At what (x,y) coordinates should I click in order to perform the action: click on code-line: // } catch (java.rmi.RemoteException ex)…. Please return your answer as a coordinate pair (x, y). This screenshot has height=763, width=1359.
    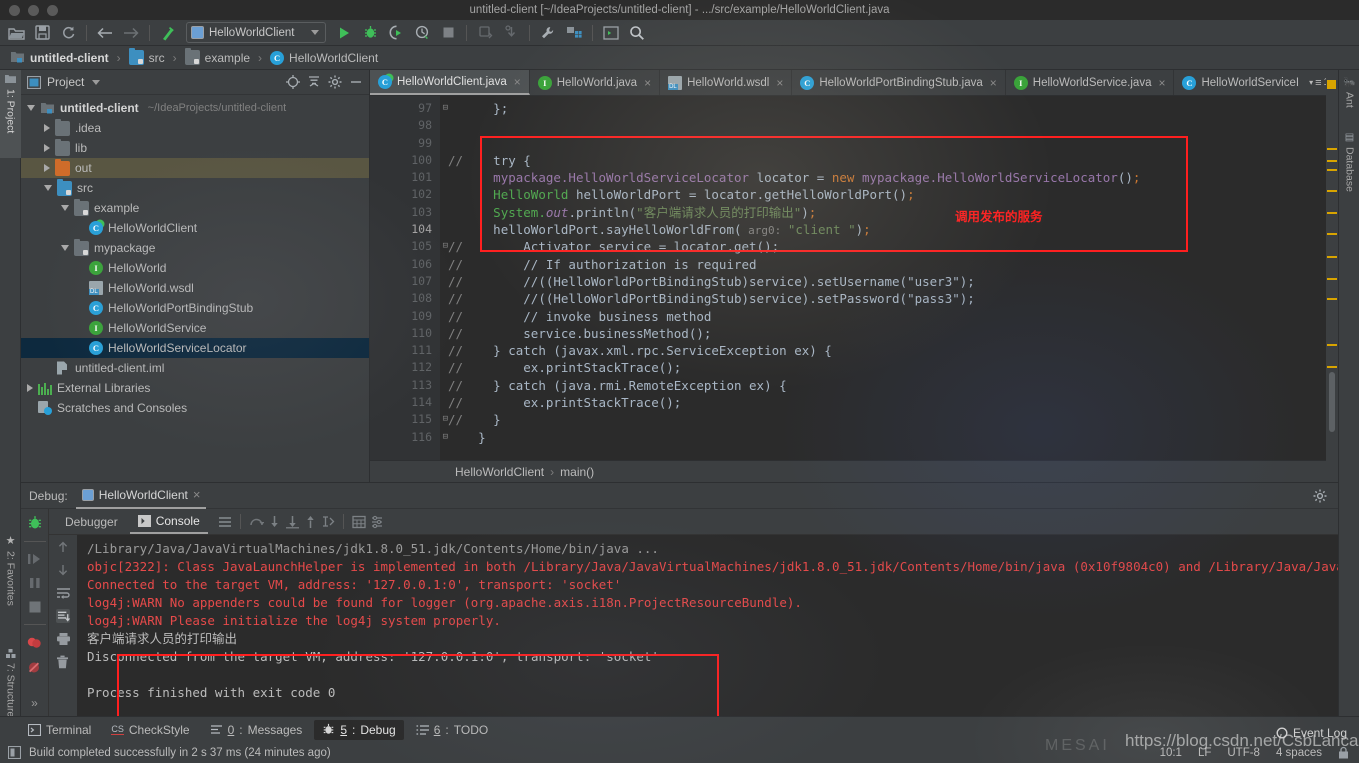
    Looking at the image, I should click on (889, 385).